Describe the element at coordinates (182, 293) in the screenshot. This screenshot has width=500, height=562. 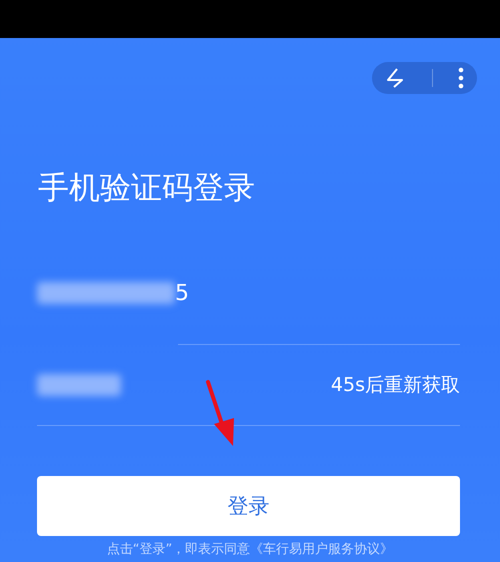
I see `phone-number: 5` at that location.